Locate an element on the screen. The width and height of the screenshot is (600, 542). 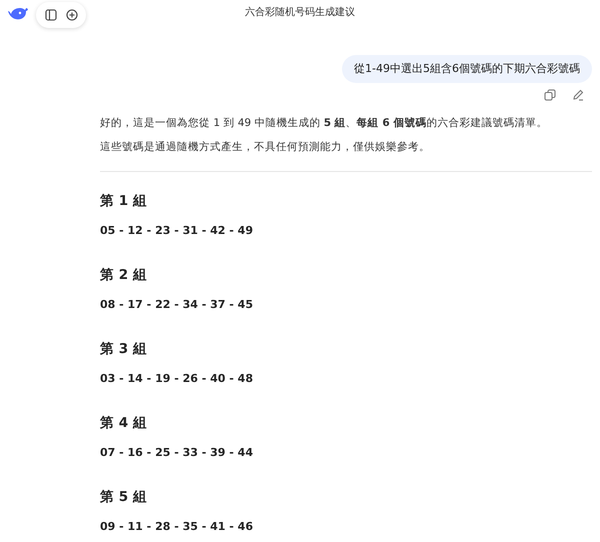
group-heading: 第 4 組 is located at coordinates (124, 423).